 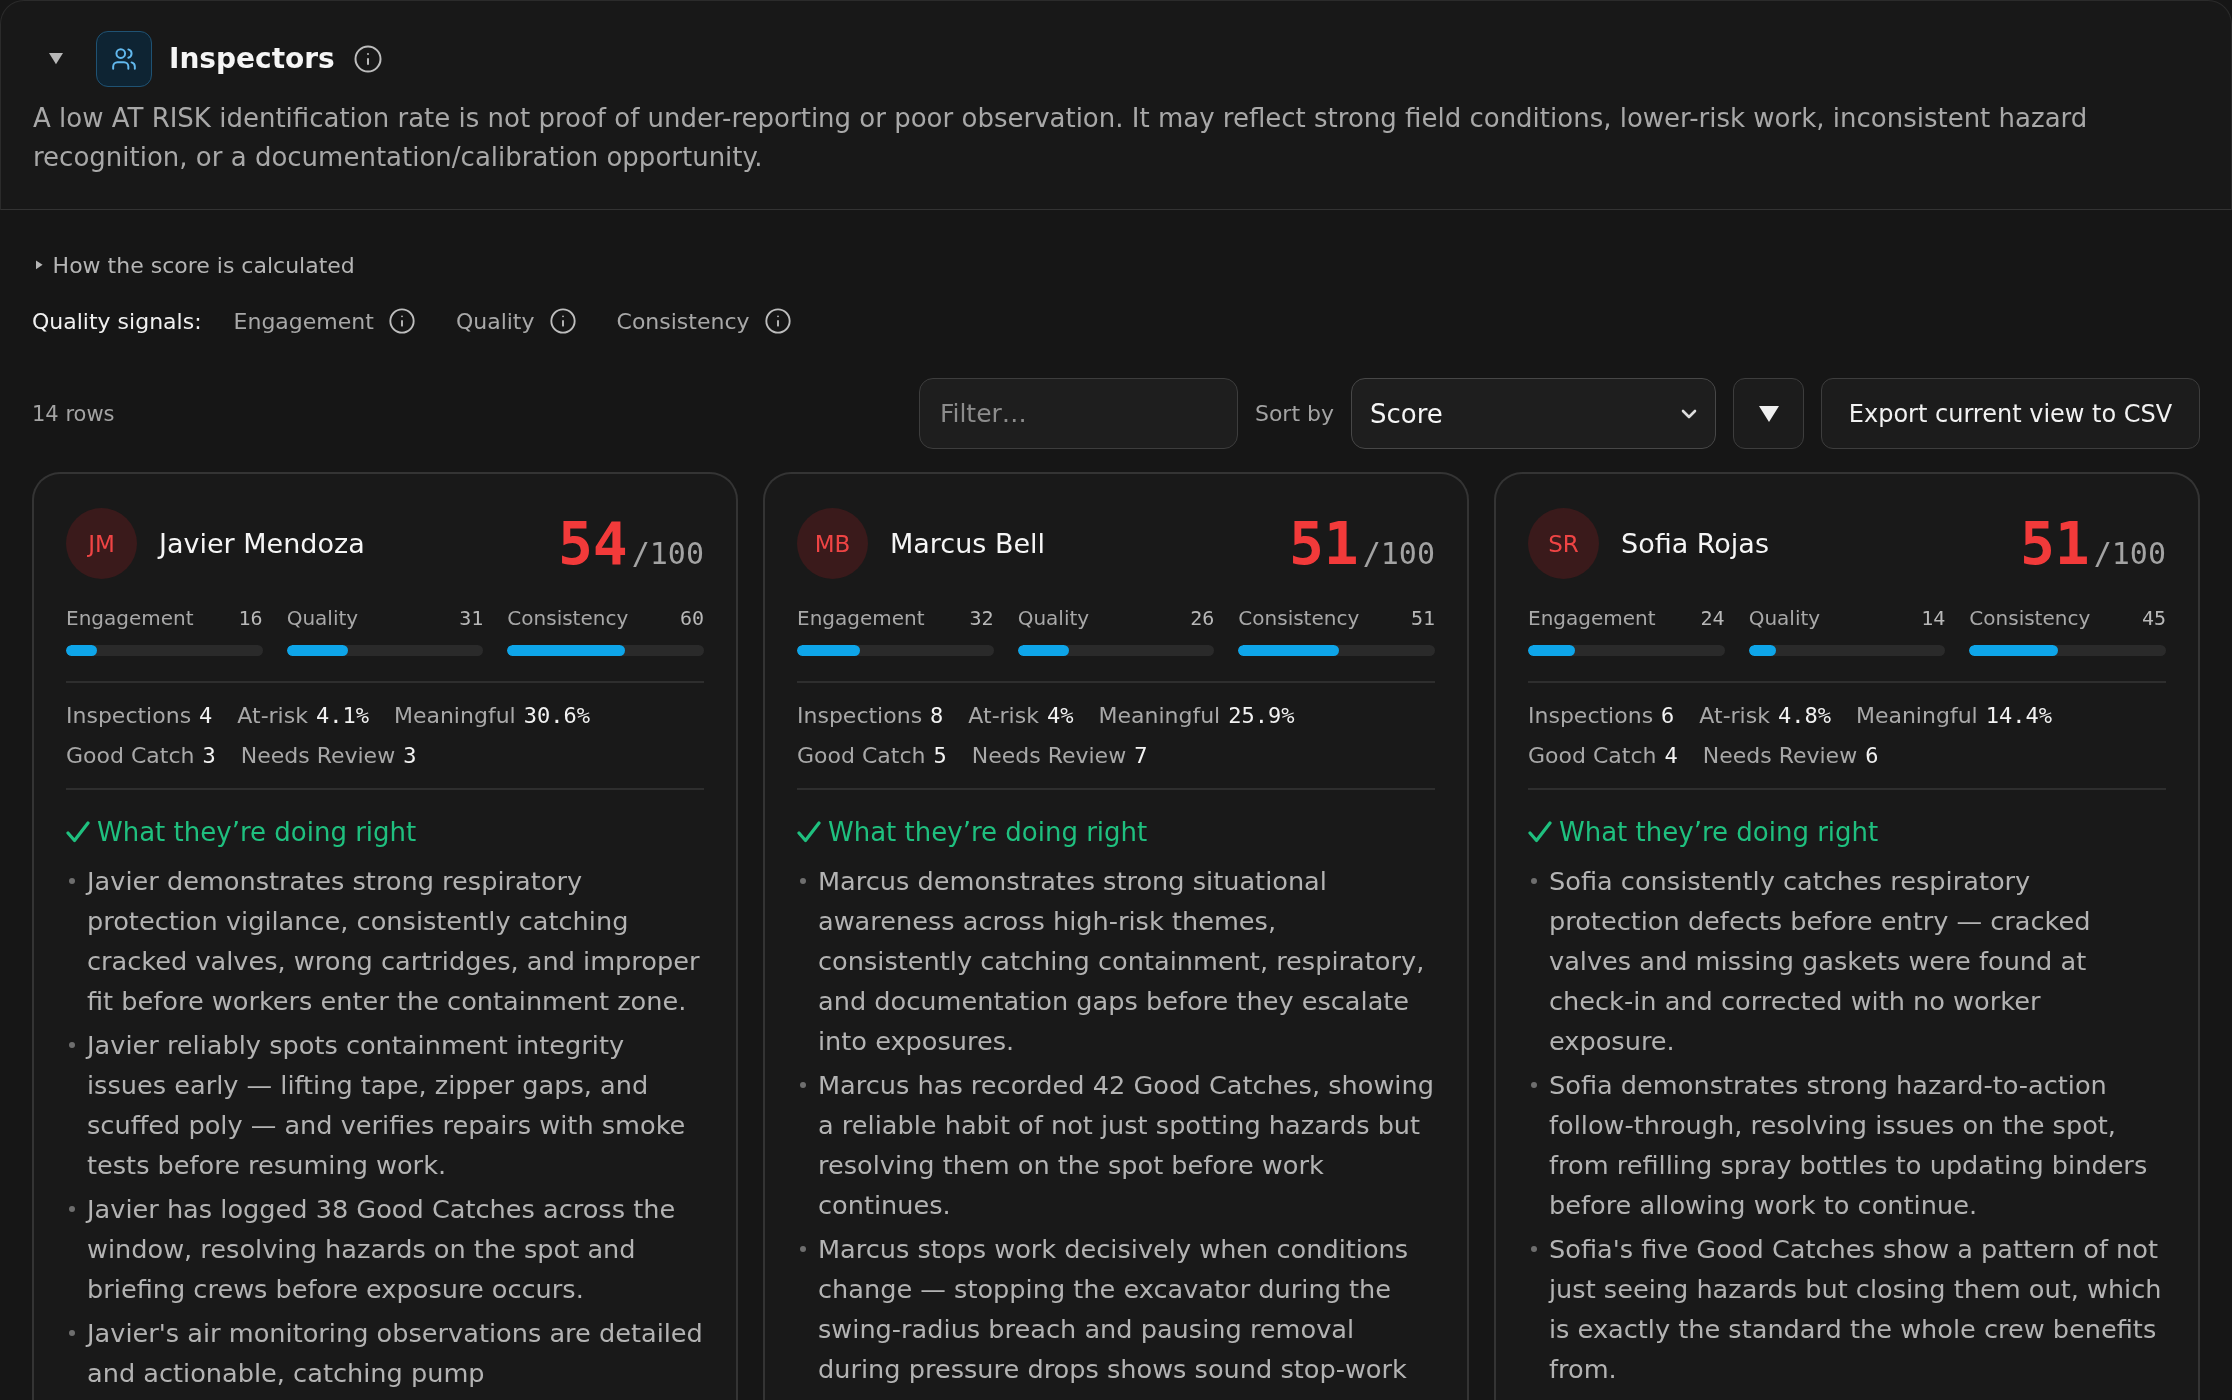 I want to click on inspector-name: Marcus Bell, so click(x=968, y=543).